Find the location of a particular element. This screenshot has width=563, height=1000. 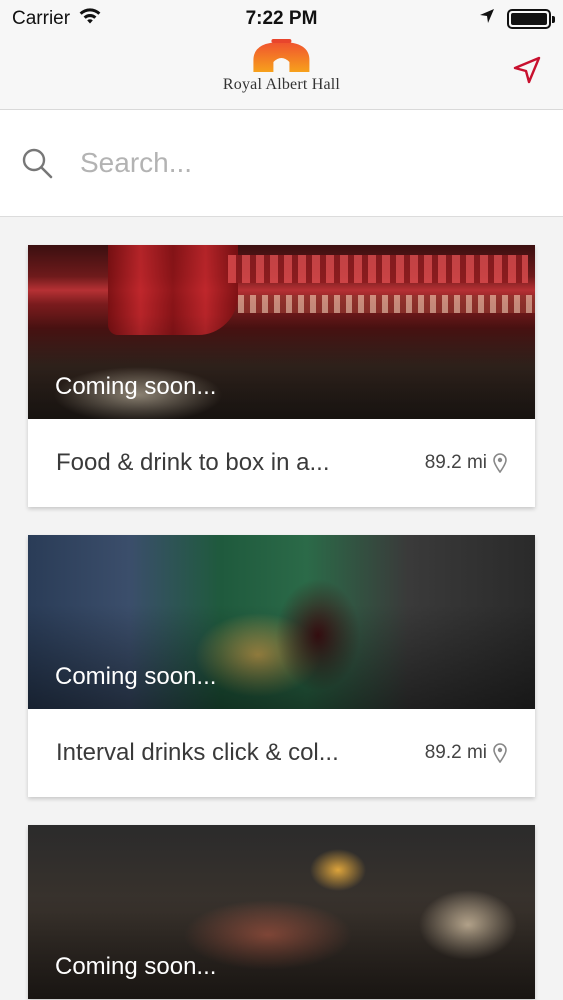

location-services-icon is located at coordinates (487, 19).